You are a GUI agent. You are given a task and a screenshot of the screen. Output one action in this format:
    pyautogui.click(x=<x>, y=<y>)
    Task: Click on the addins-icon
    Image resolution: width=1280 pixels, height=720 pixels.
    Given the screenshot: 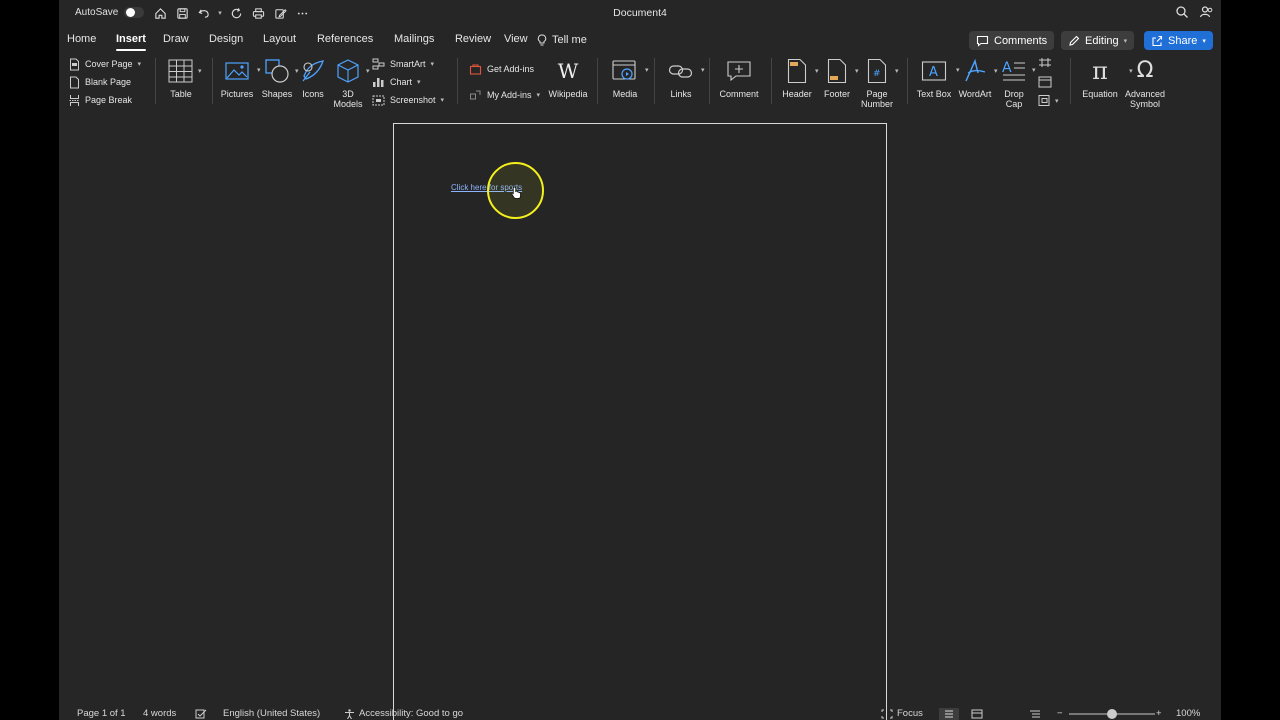 What is the action you would take?
    pyautogui.click(x=475, y=95)
    